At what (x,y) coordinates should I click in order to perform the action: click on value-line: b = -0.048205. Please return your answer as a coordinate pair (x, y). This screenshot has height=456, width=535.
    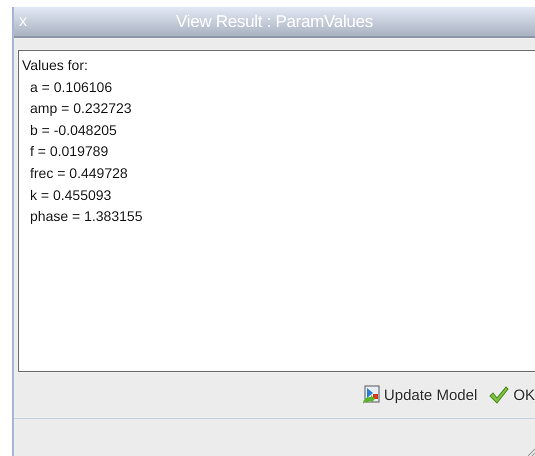
    Looking at the image, I should click on (73, 130).